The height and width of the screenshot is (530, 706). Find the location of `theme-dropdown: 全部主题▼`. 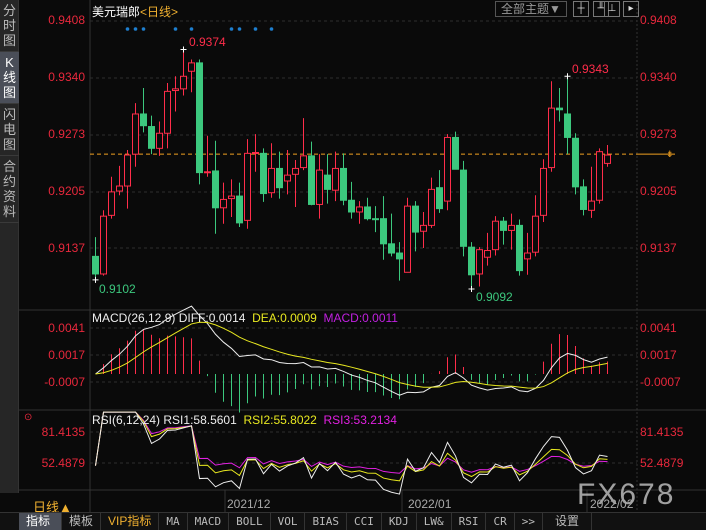

theme-dropdown: 全部主题▼ is located at coordinates (531, 9).